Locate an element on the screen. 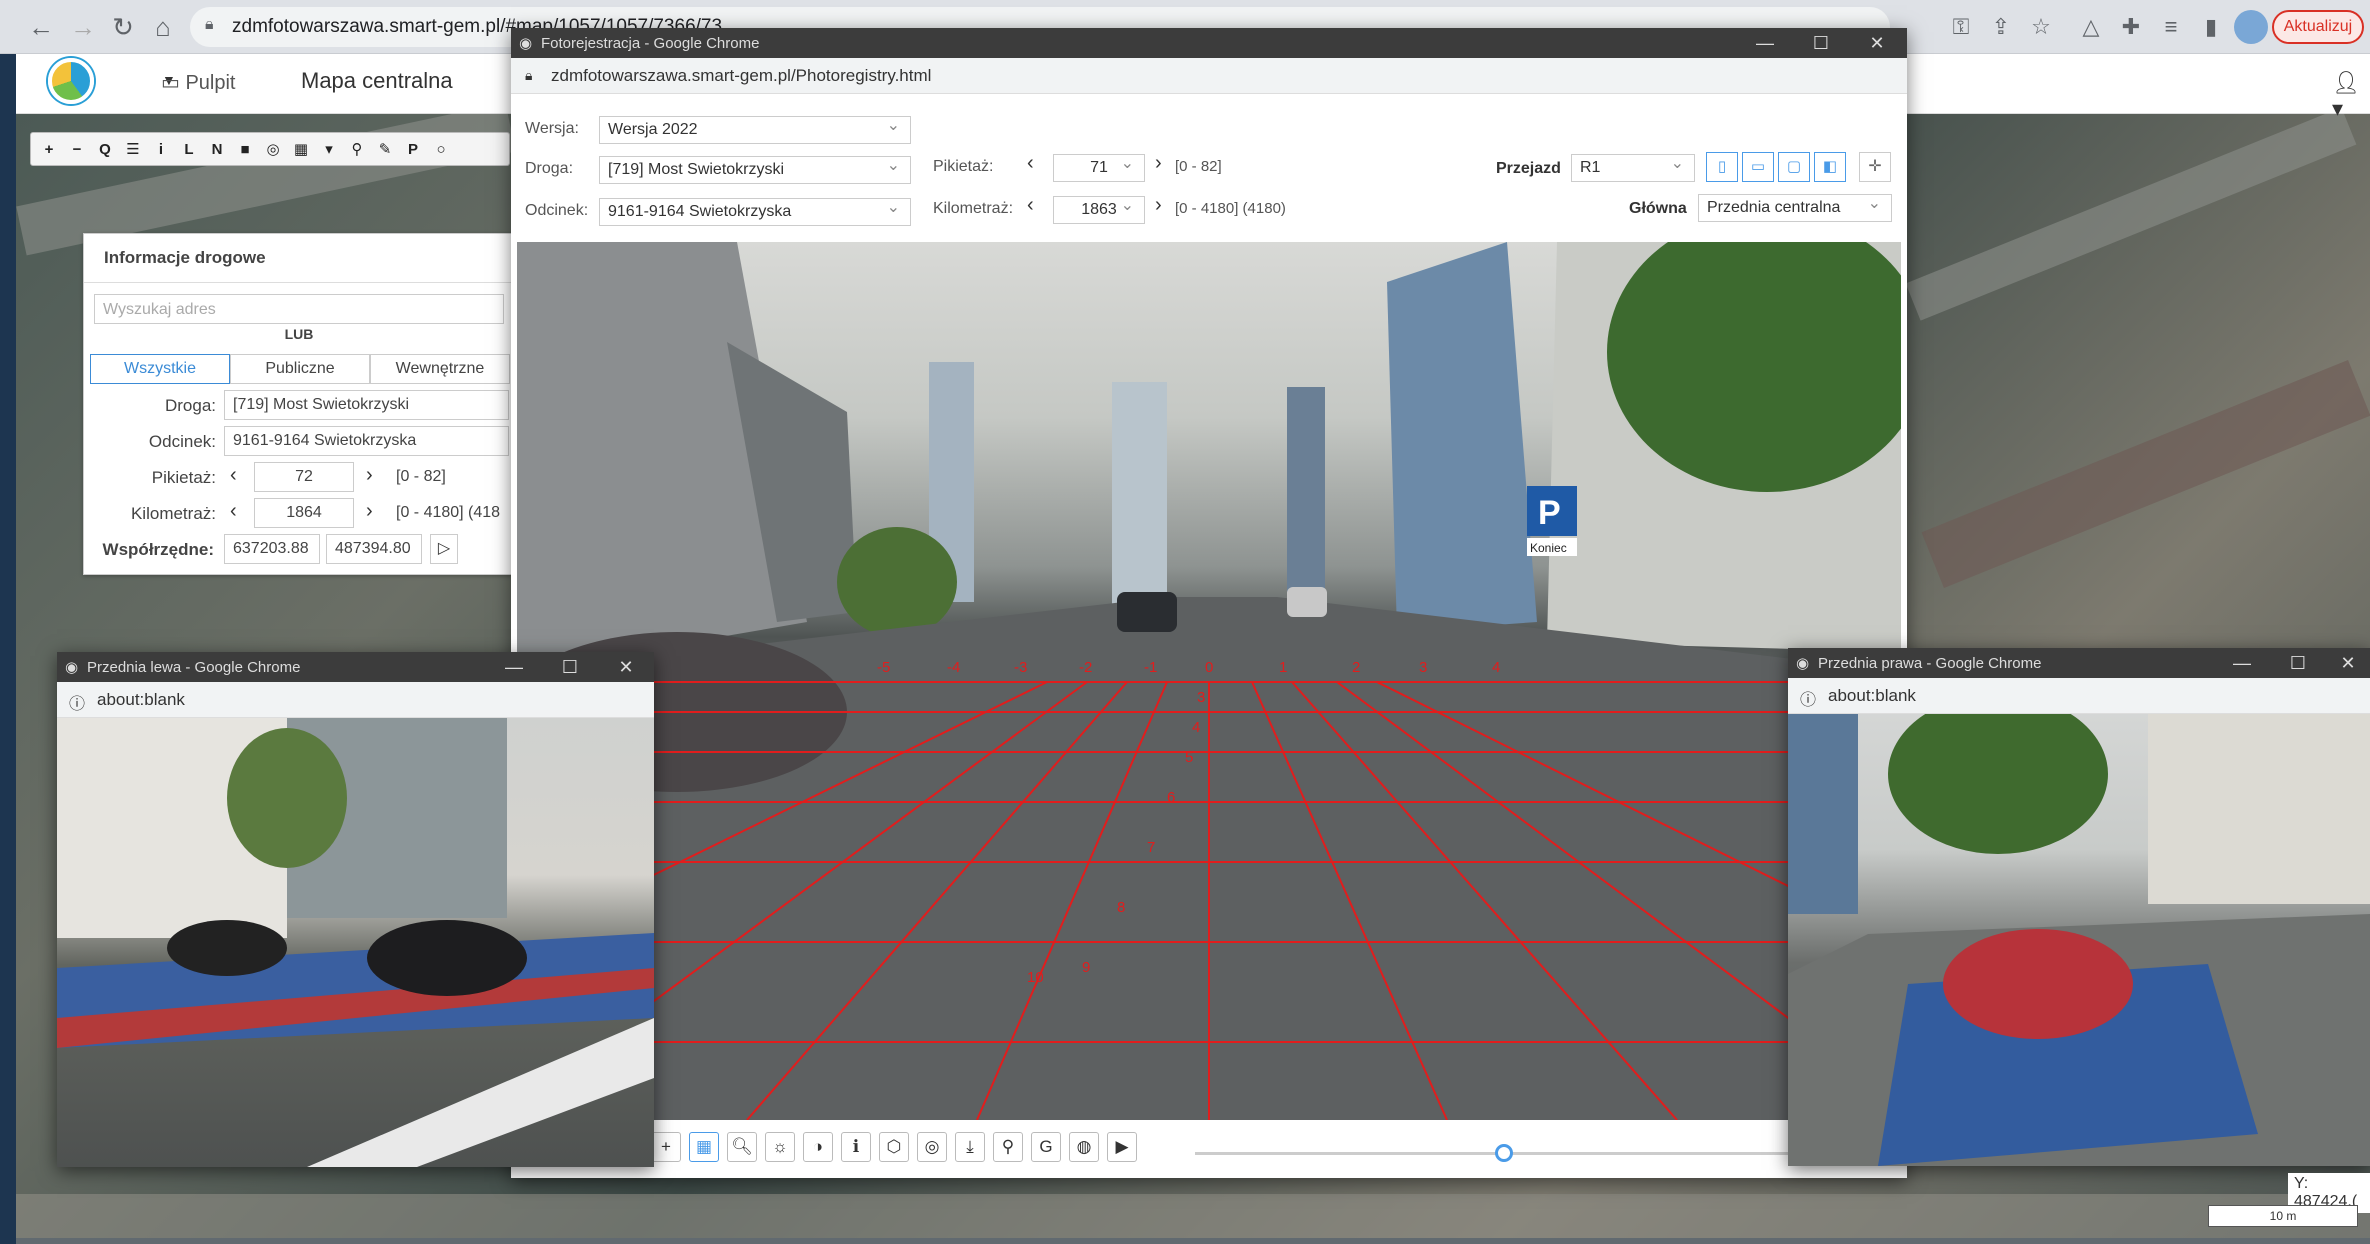 The image size is (2370, 1244). wersja-select: Wersja 2022 is located at coordinates (755, 129).